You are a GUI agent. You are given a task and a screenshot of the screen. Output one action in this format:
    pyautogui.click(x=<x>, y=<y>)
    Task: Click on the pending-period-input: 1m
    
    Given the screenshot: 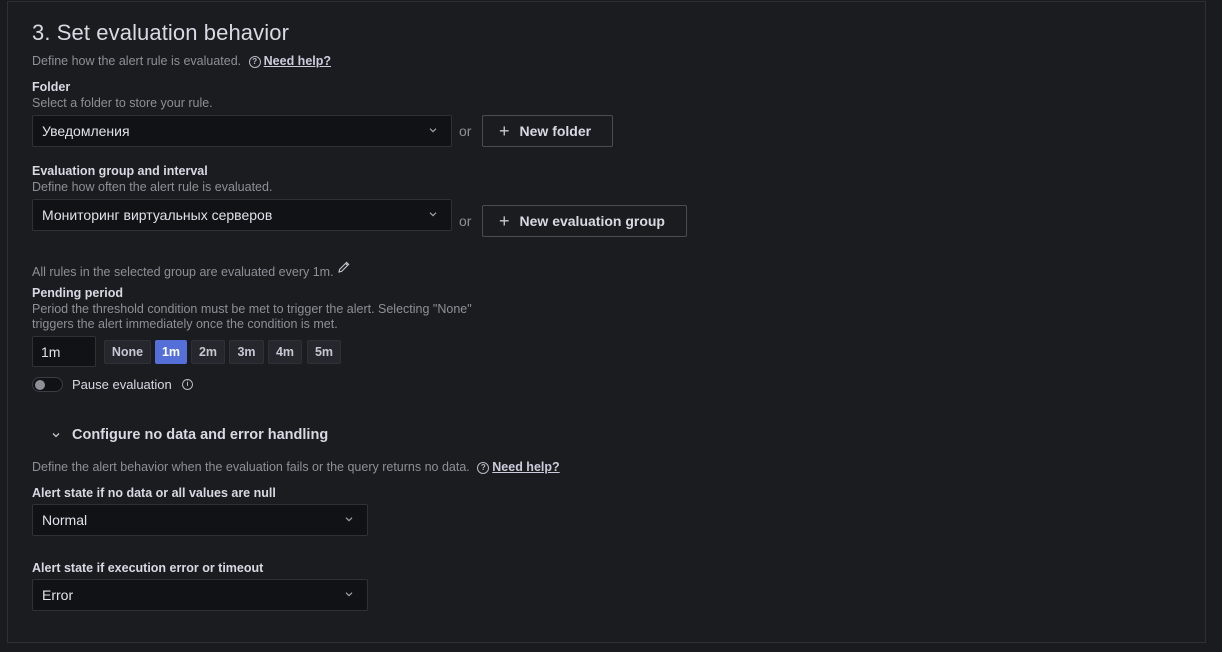 What is the action you would take?
    pyautogui.click(x=64, y=351)
    